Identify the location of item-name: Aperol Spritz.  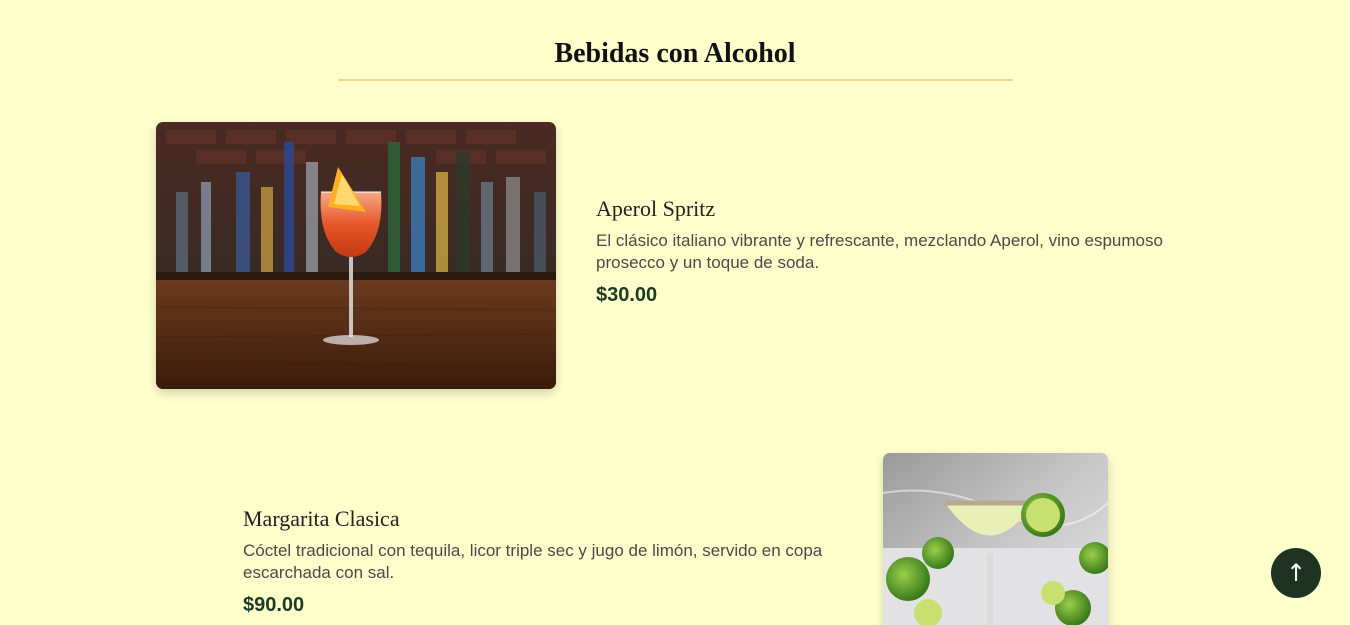
(656, 208).